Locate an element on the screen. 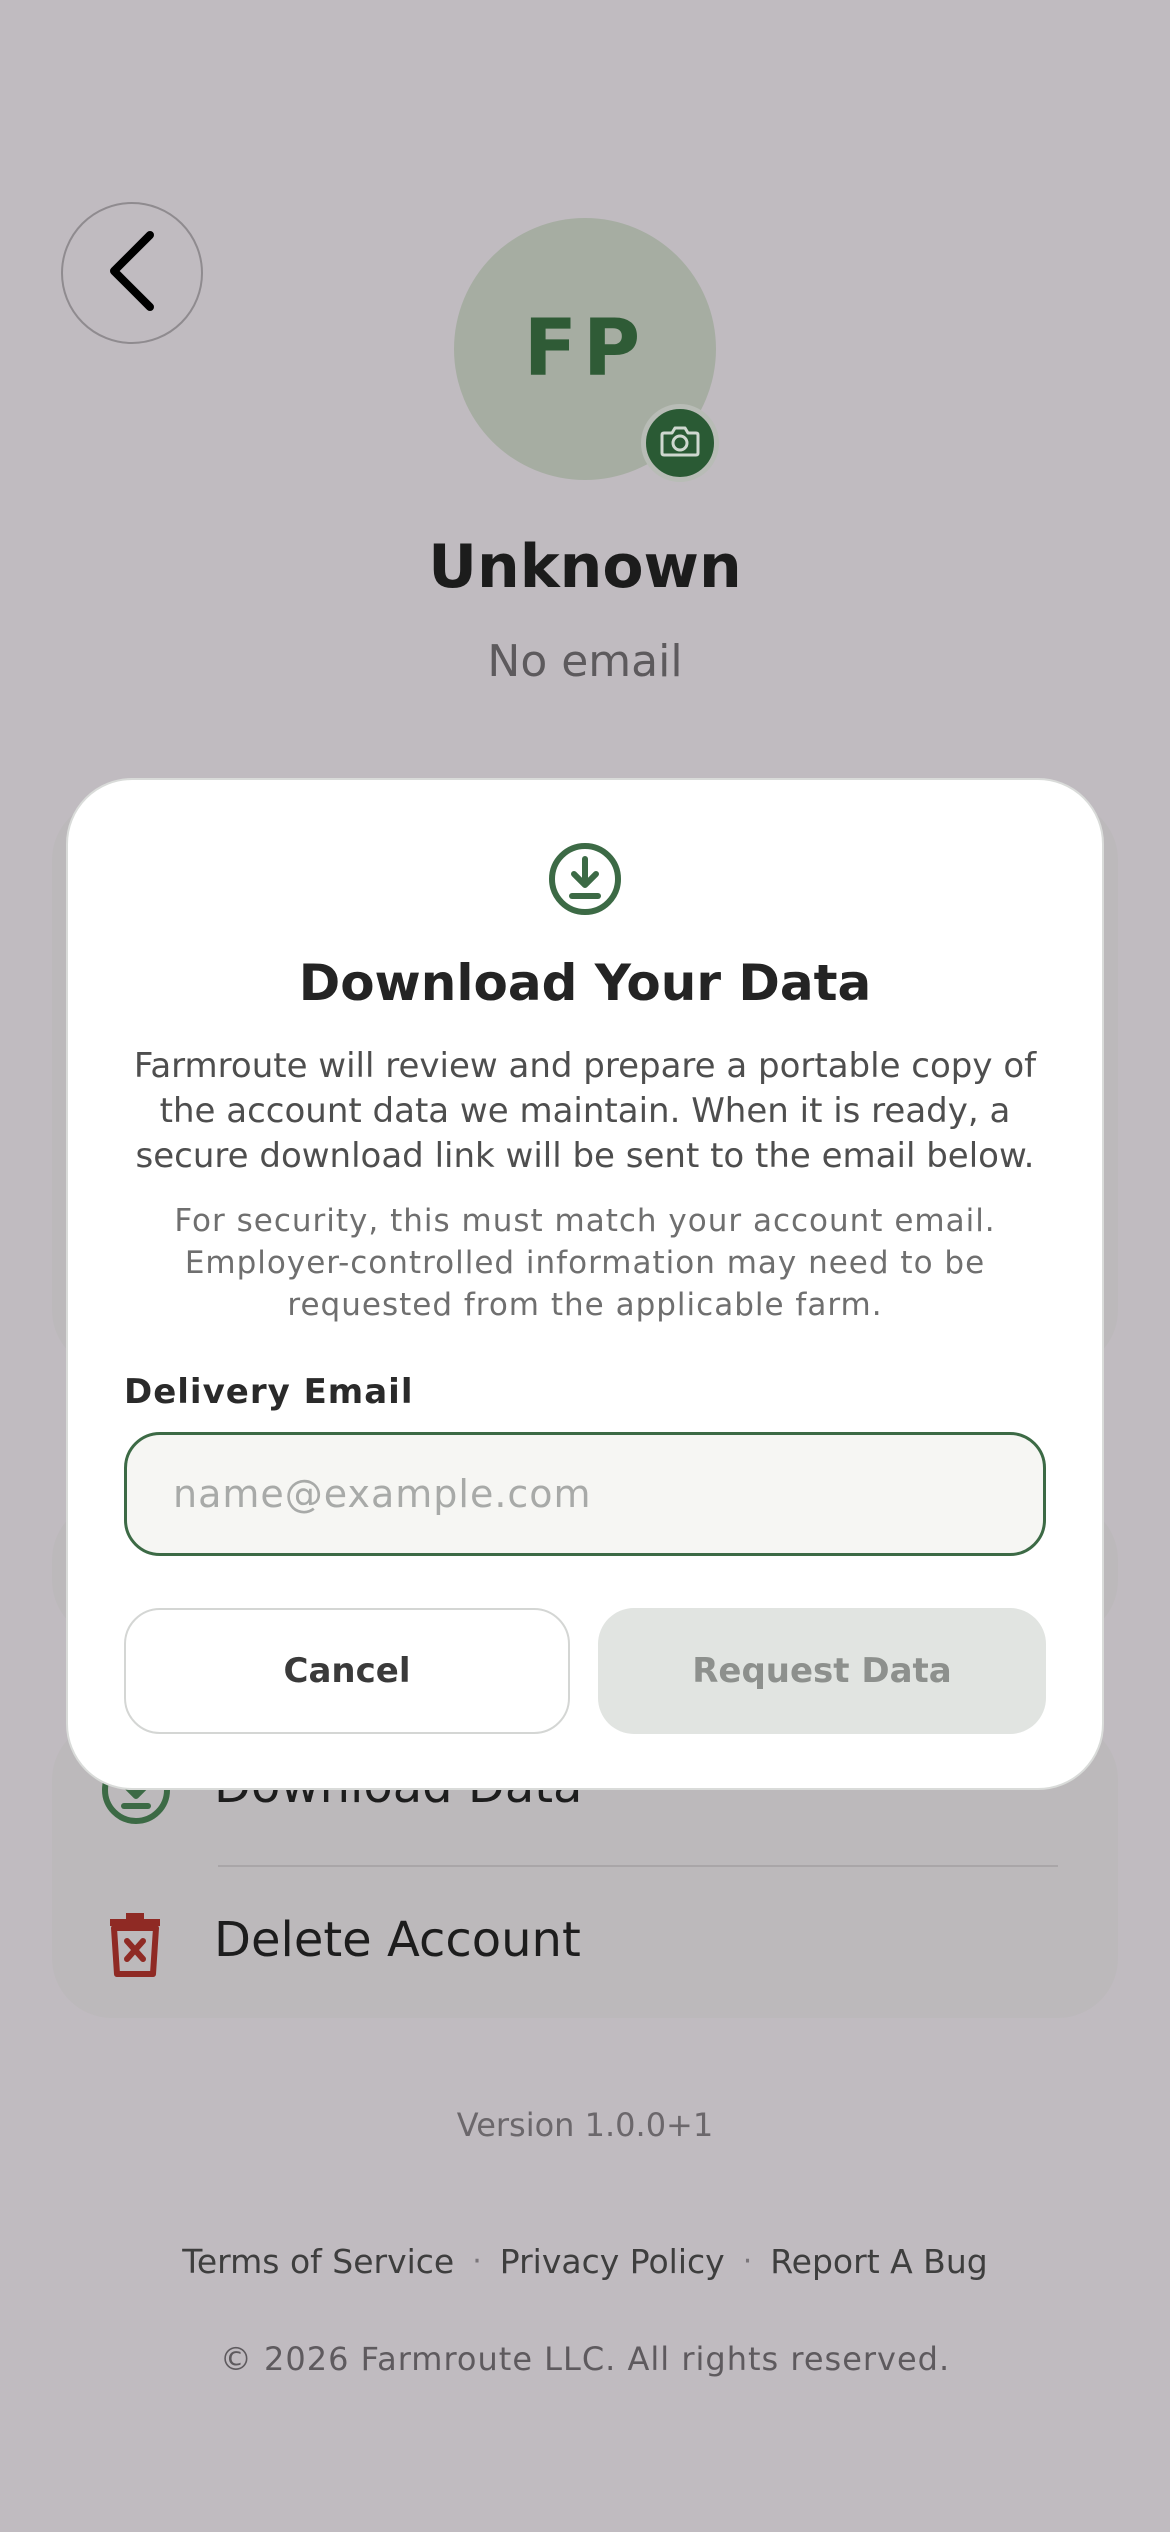 The height and width of the screenshot is (2532, 1170). request-data-button: Request Data is located at coordinates (822, 1671).